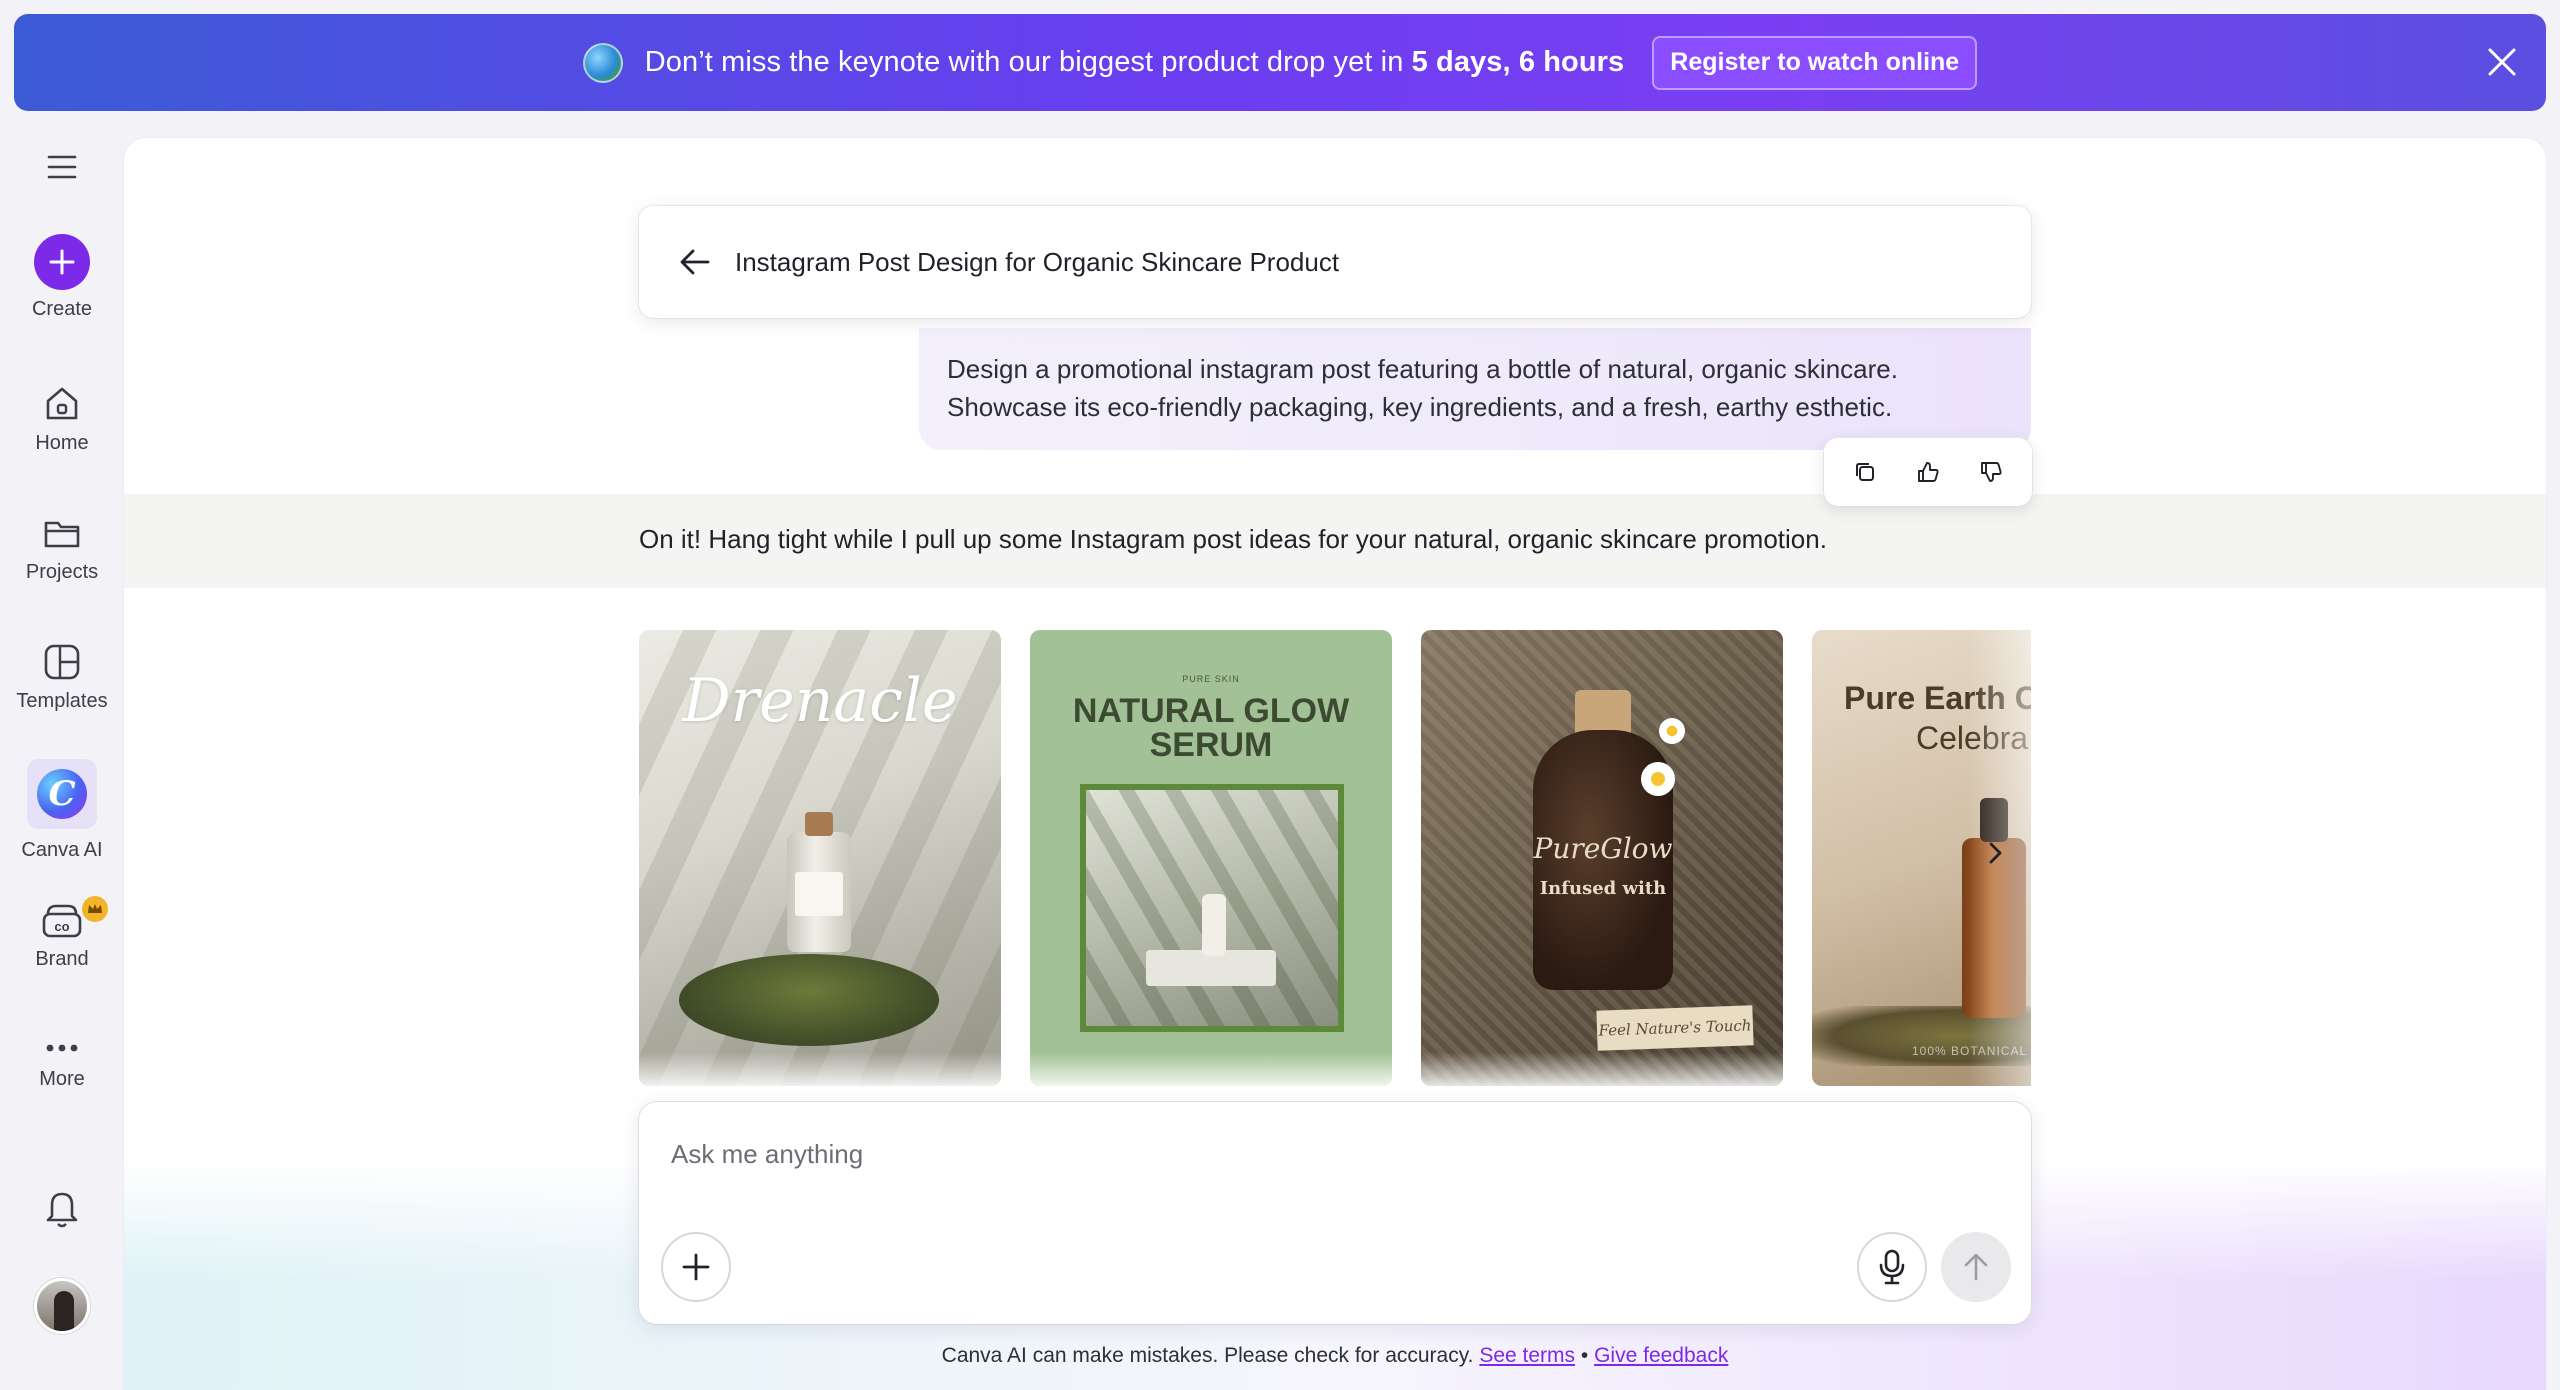 This screenshot has width=2560, height=1390. Describe the element at coordinates (1661, 1355) in the screenshot. I see `give-feedback-link: Give feedback` at that location.